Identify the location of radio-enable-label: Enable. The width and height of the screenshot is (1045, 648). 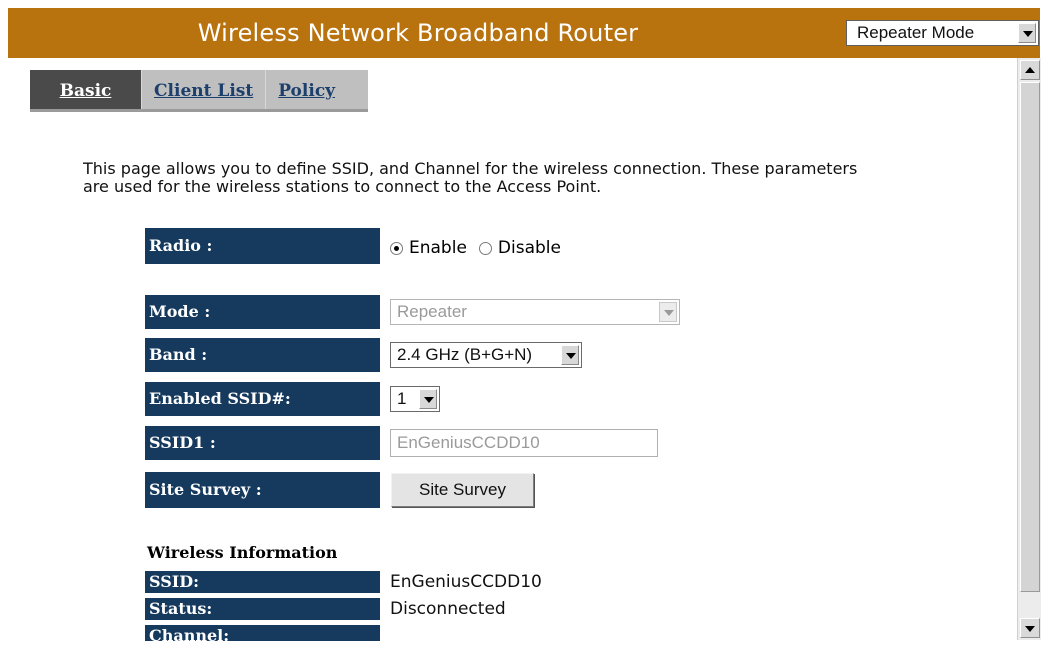
(438, 248).